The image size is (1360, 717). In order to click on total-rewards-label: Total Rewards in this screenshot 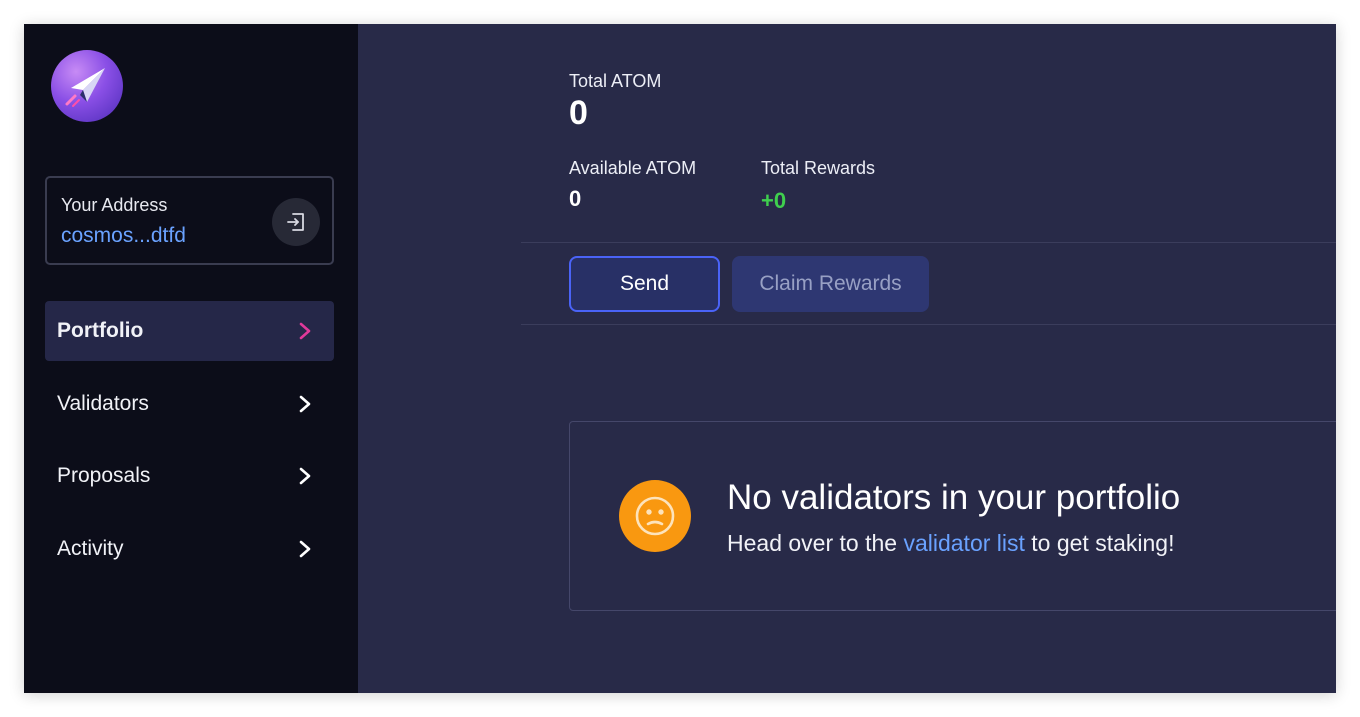, I will do `click(818, 168)`.